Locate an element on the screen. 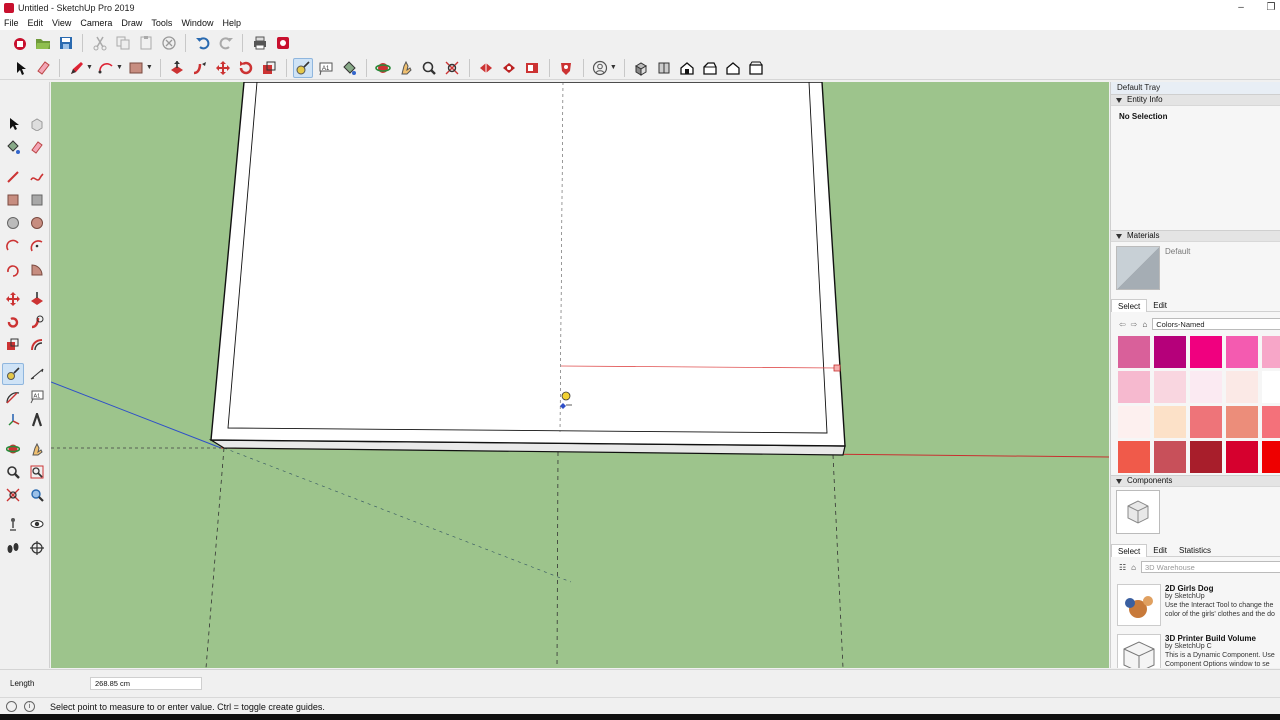 Image resolution: width=1280 pixels, height=720 pixels. axes-icon is located at coordinates (13, 420).